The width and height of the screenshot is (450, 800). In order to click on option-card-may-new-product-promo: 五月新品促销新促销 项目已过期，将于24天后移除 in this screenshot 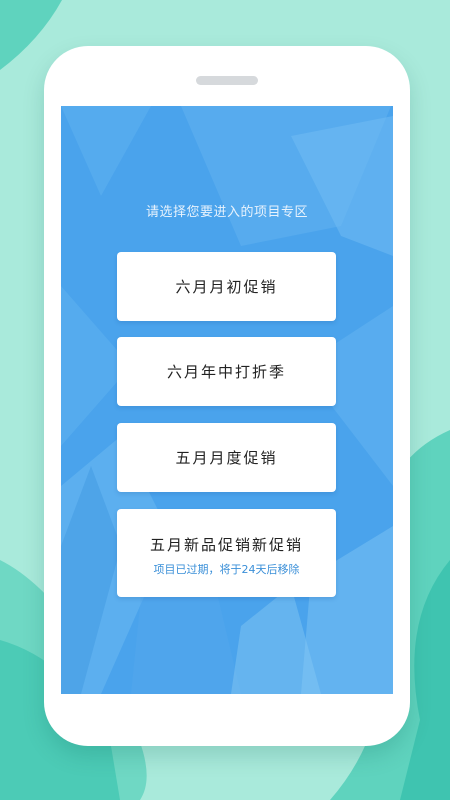, I will do `click(226, 553)`.